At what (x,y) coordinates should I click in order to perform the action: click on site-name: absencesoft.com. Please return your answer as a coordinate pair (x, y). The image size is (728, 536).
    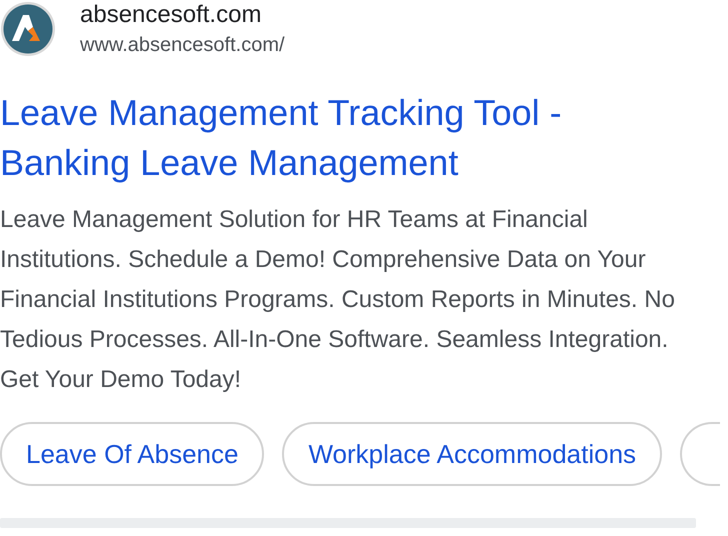
    Looking at the image, I should click on (171, 15).